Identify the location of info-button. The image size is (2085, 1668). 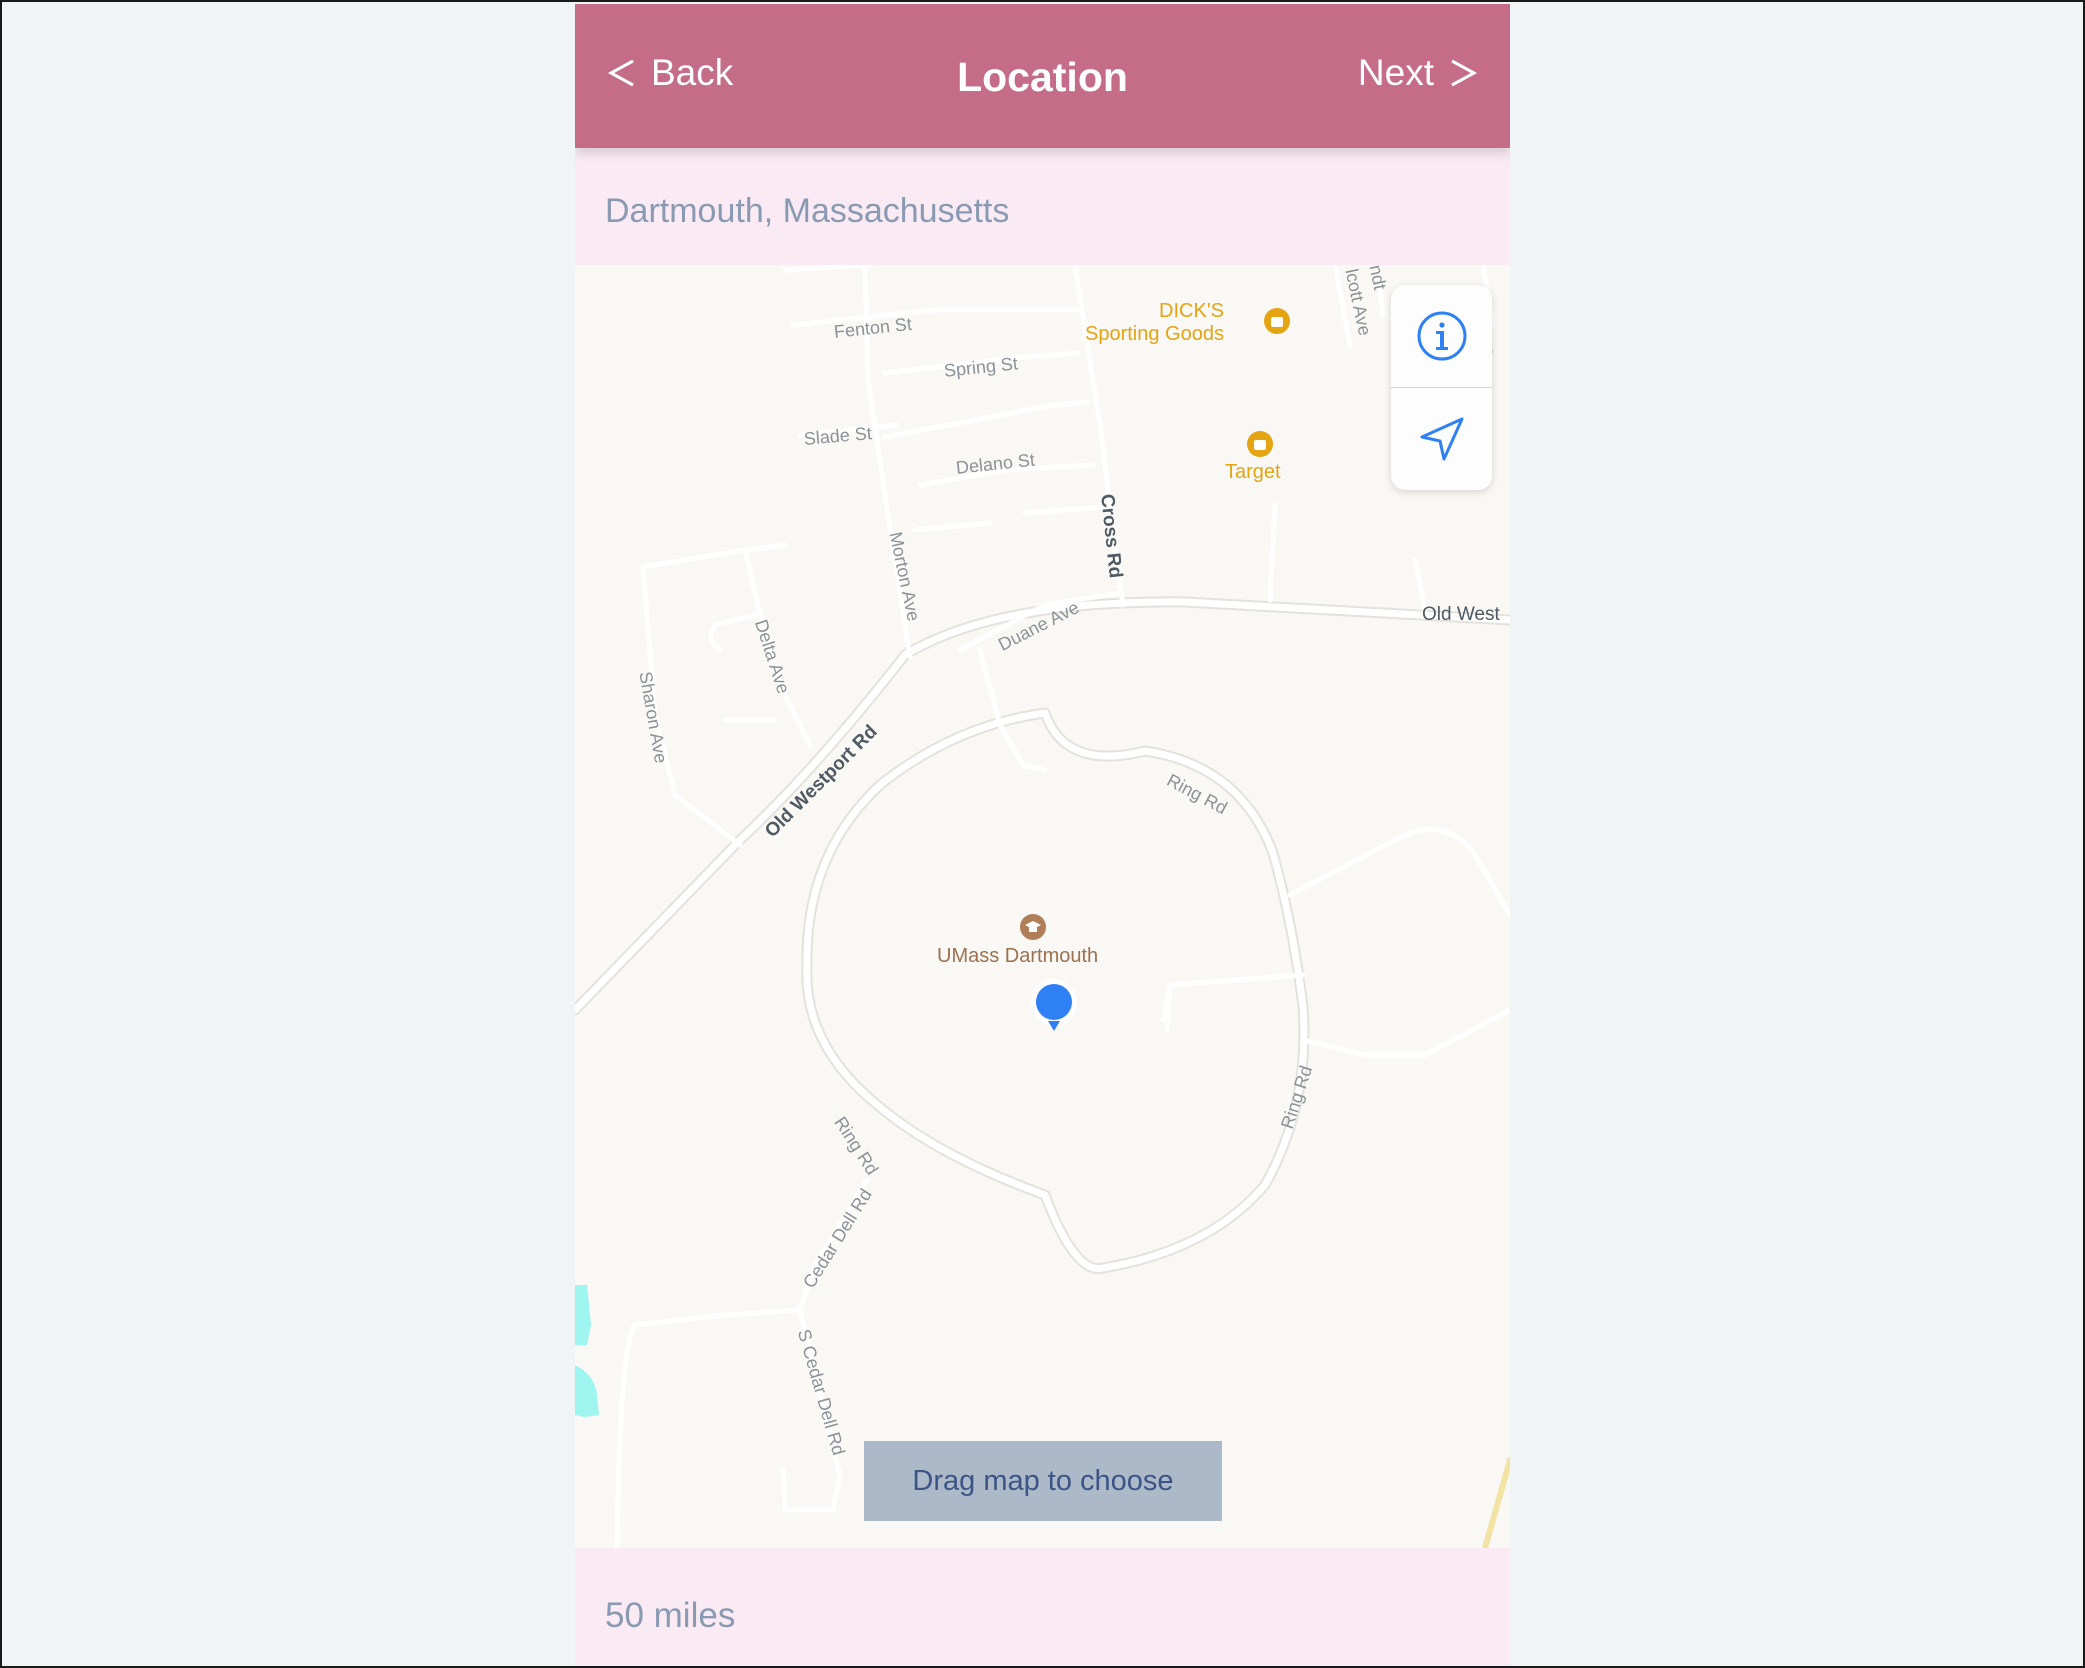
(1441, 336).